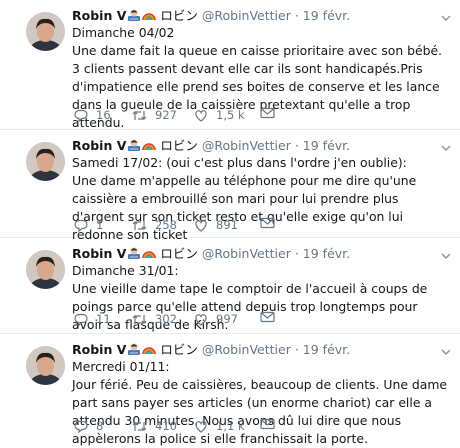 Image resolution: width=460 pixels, height=448 pixels. I want to click on reply-button: 8, so click(88, 426).